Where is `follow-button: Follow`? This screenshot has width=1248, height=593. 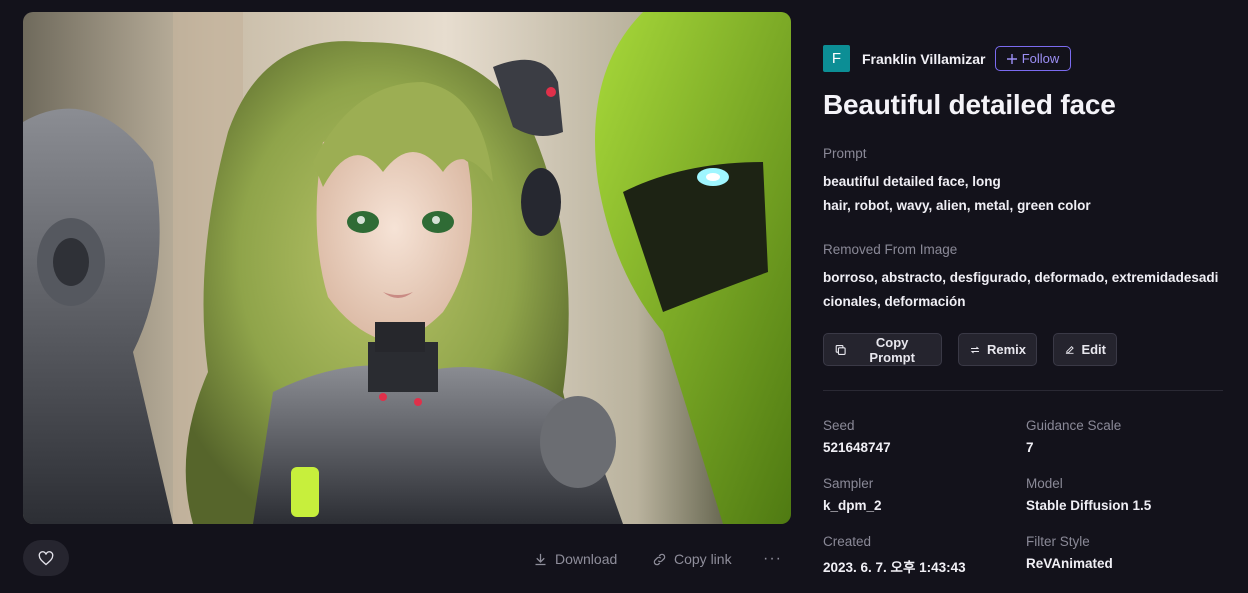 follow-button: Follow is located at coordinates (1033, 58).